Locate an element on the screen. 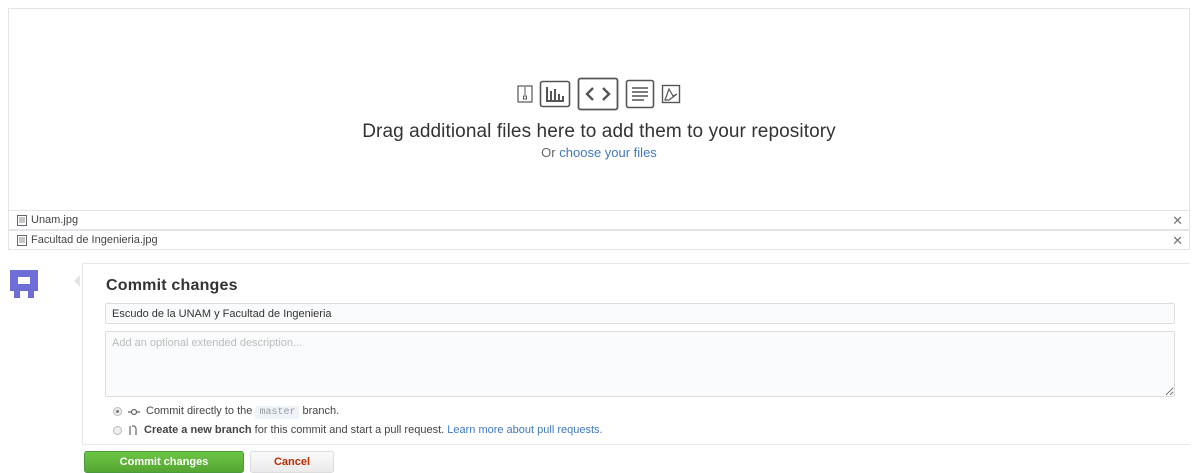 This screenshot has width=1192, height=473. avatar is located at coordinates (24, 284).